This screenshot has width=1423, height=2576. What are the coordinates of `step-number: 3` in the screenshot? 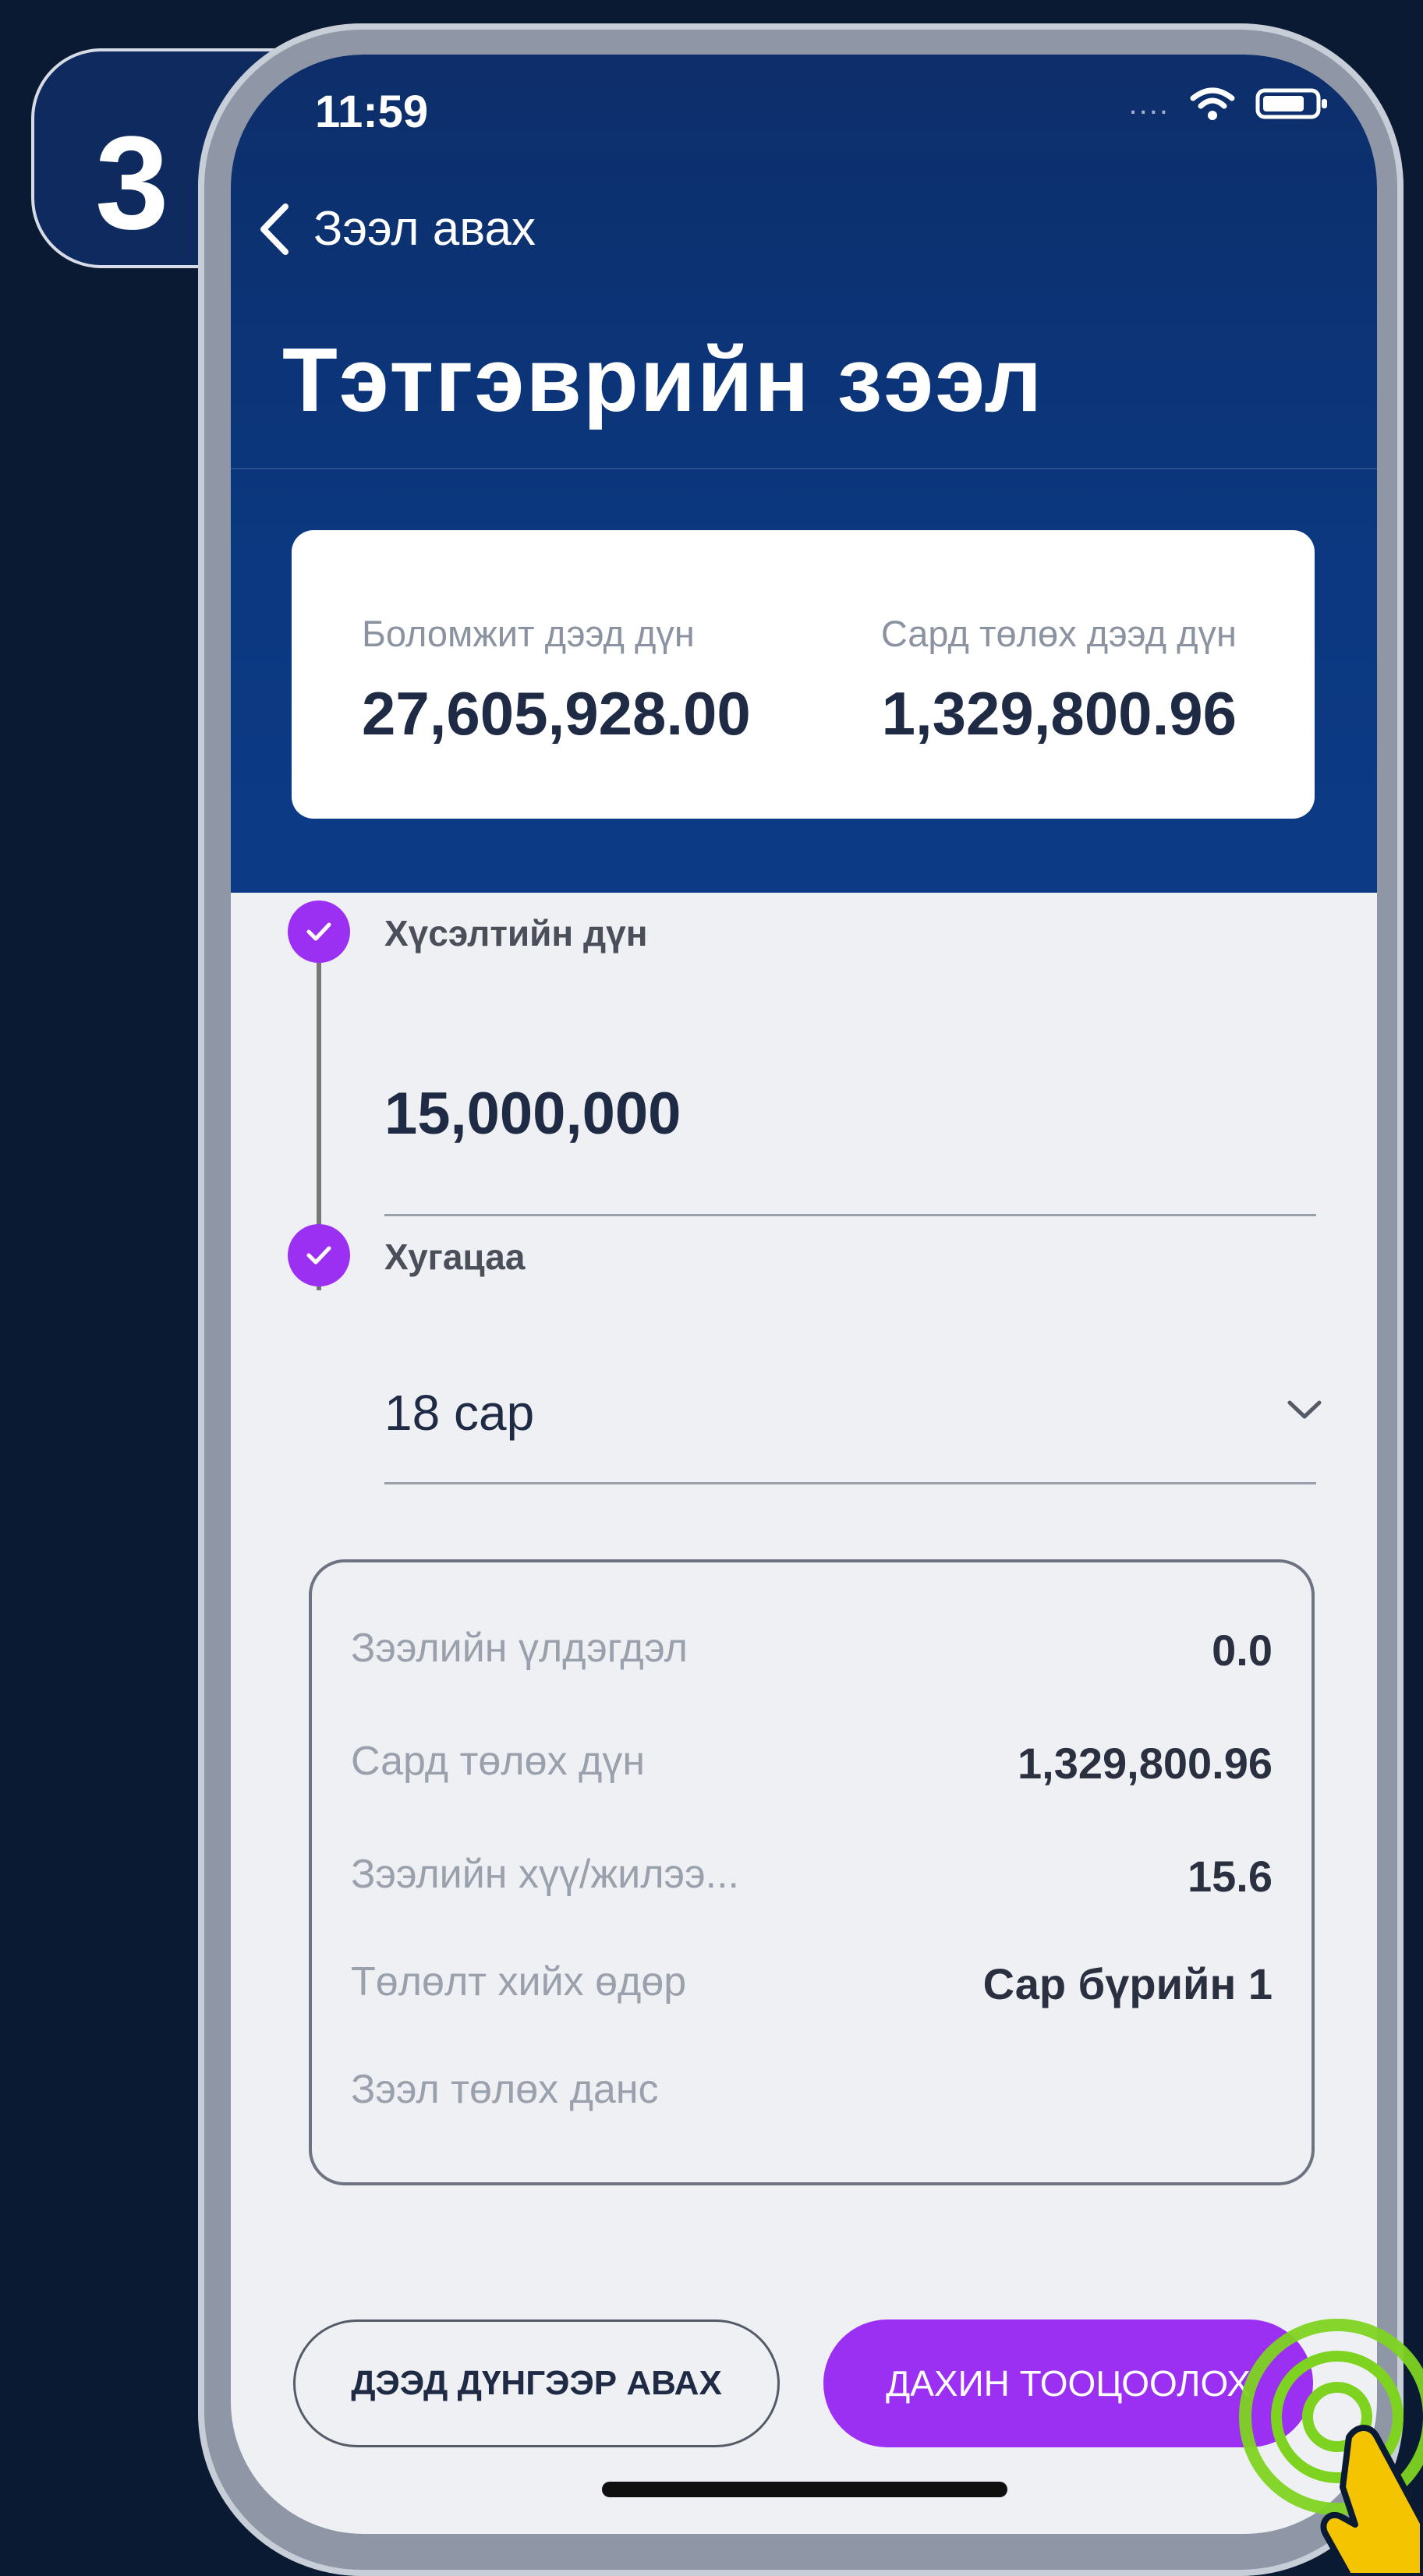 It's located at (132, 183).